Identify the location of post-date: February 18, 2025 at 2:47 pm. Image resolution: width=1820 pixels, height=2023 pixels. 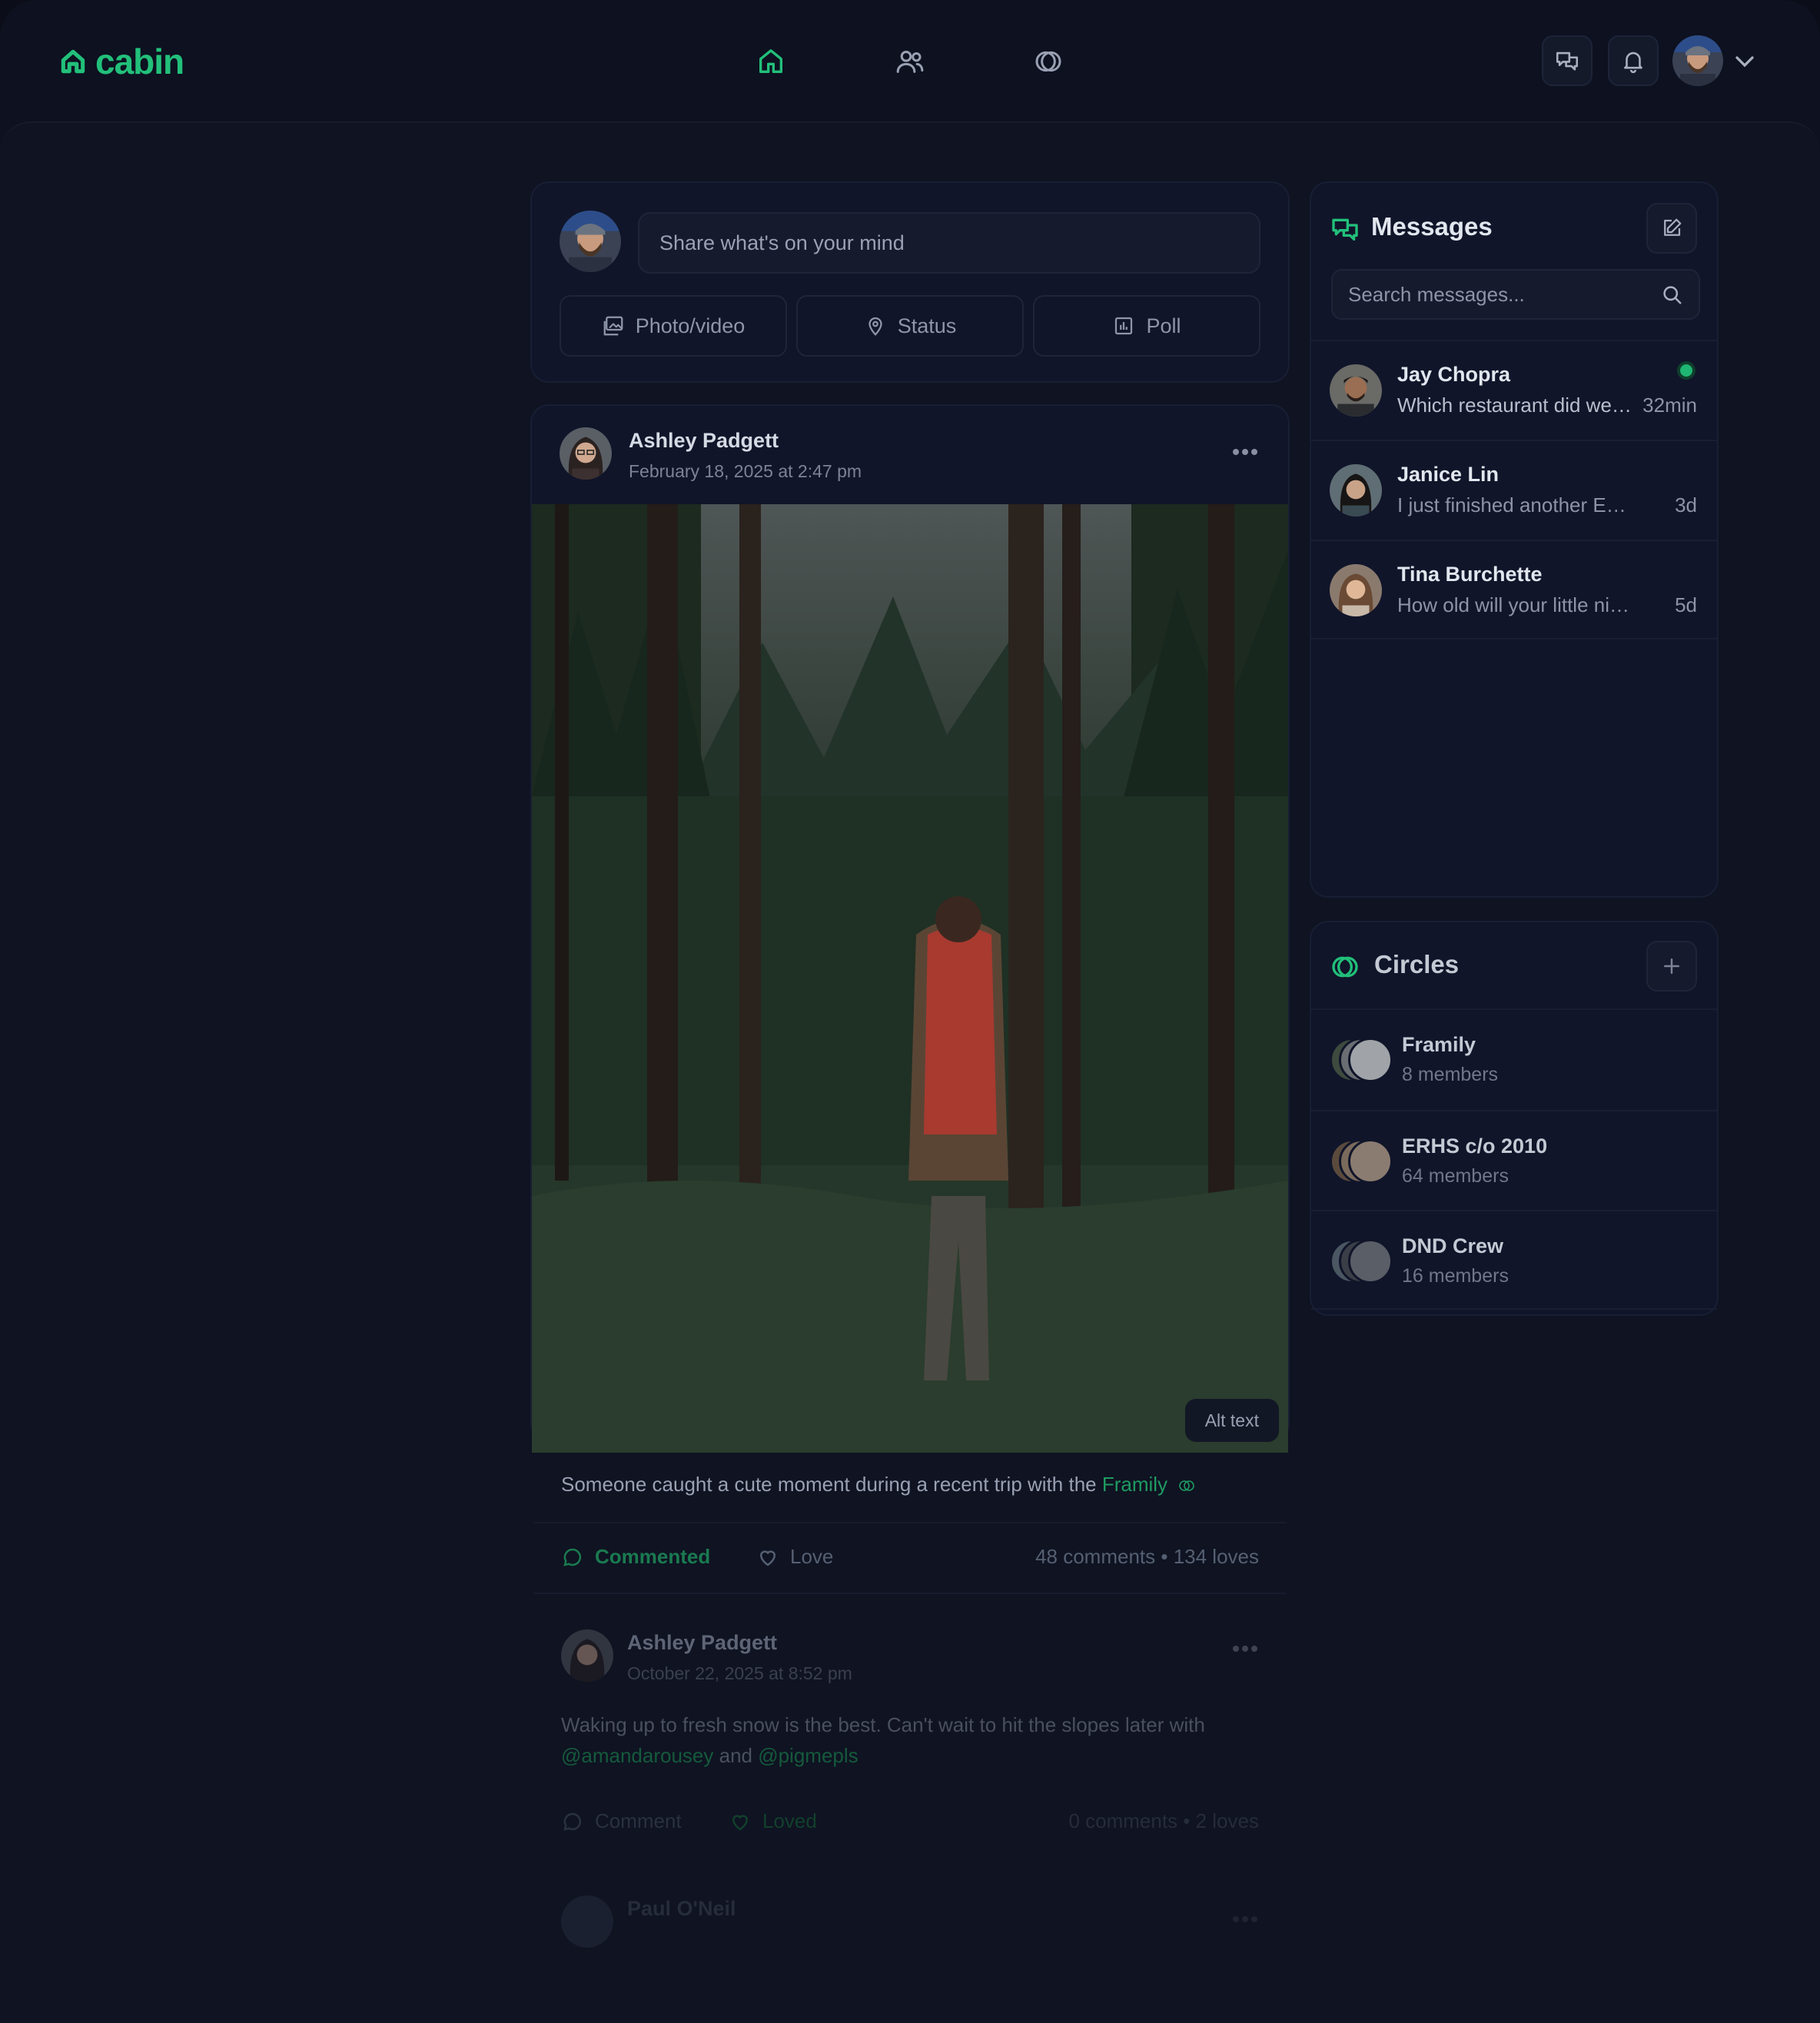
(745, 471).